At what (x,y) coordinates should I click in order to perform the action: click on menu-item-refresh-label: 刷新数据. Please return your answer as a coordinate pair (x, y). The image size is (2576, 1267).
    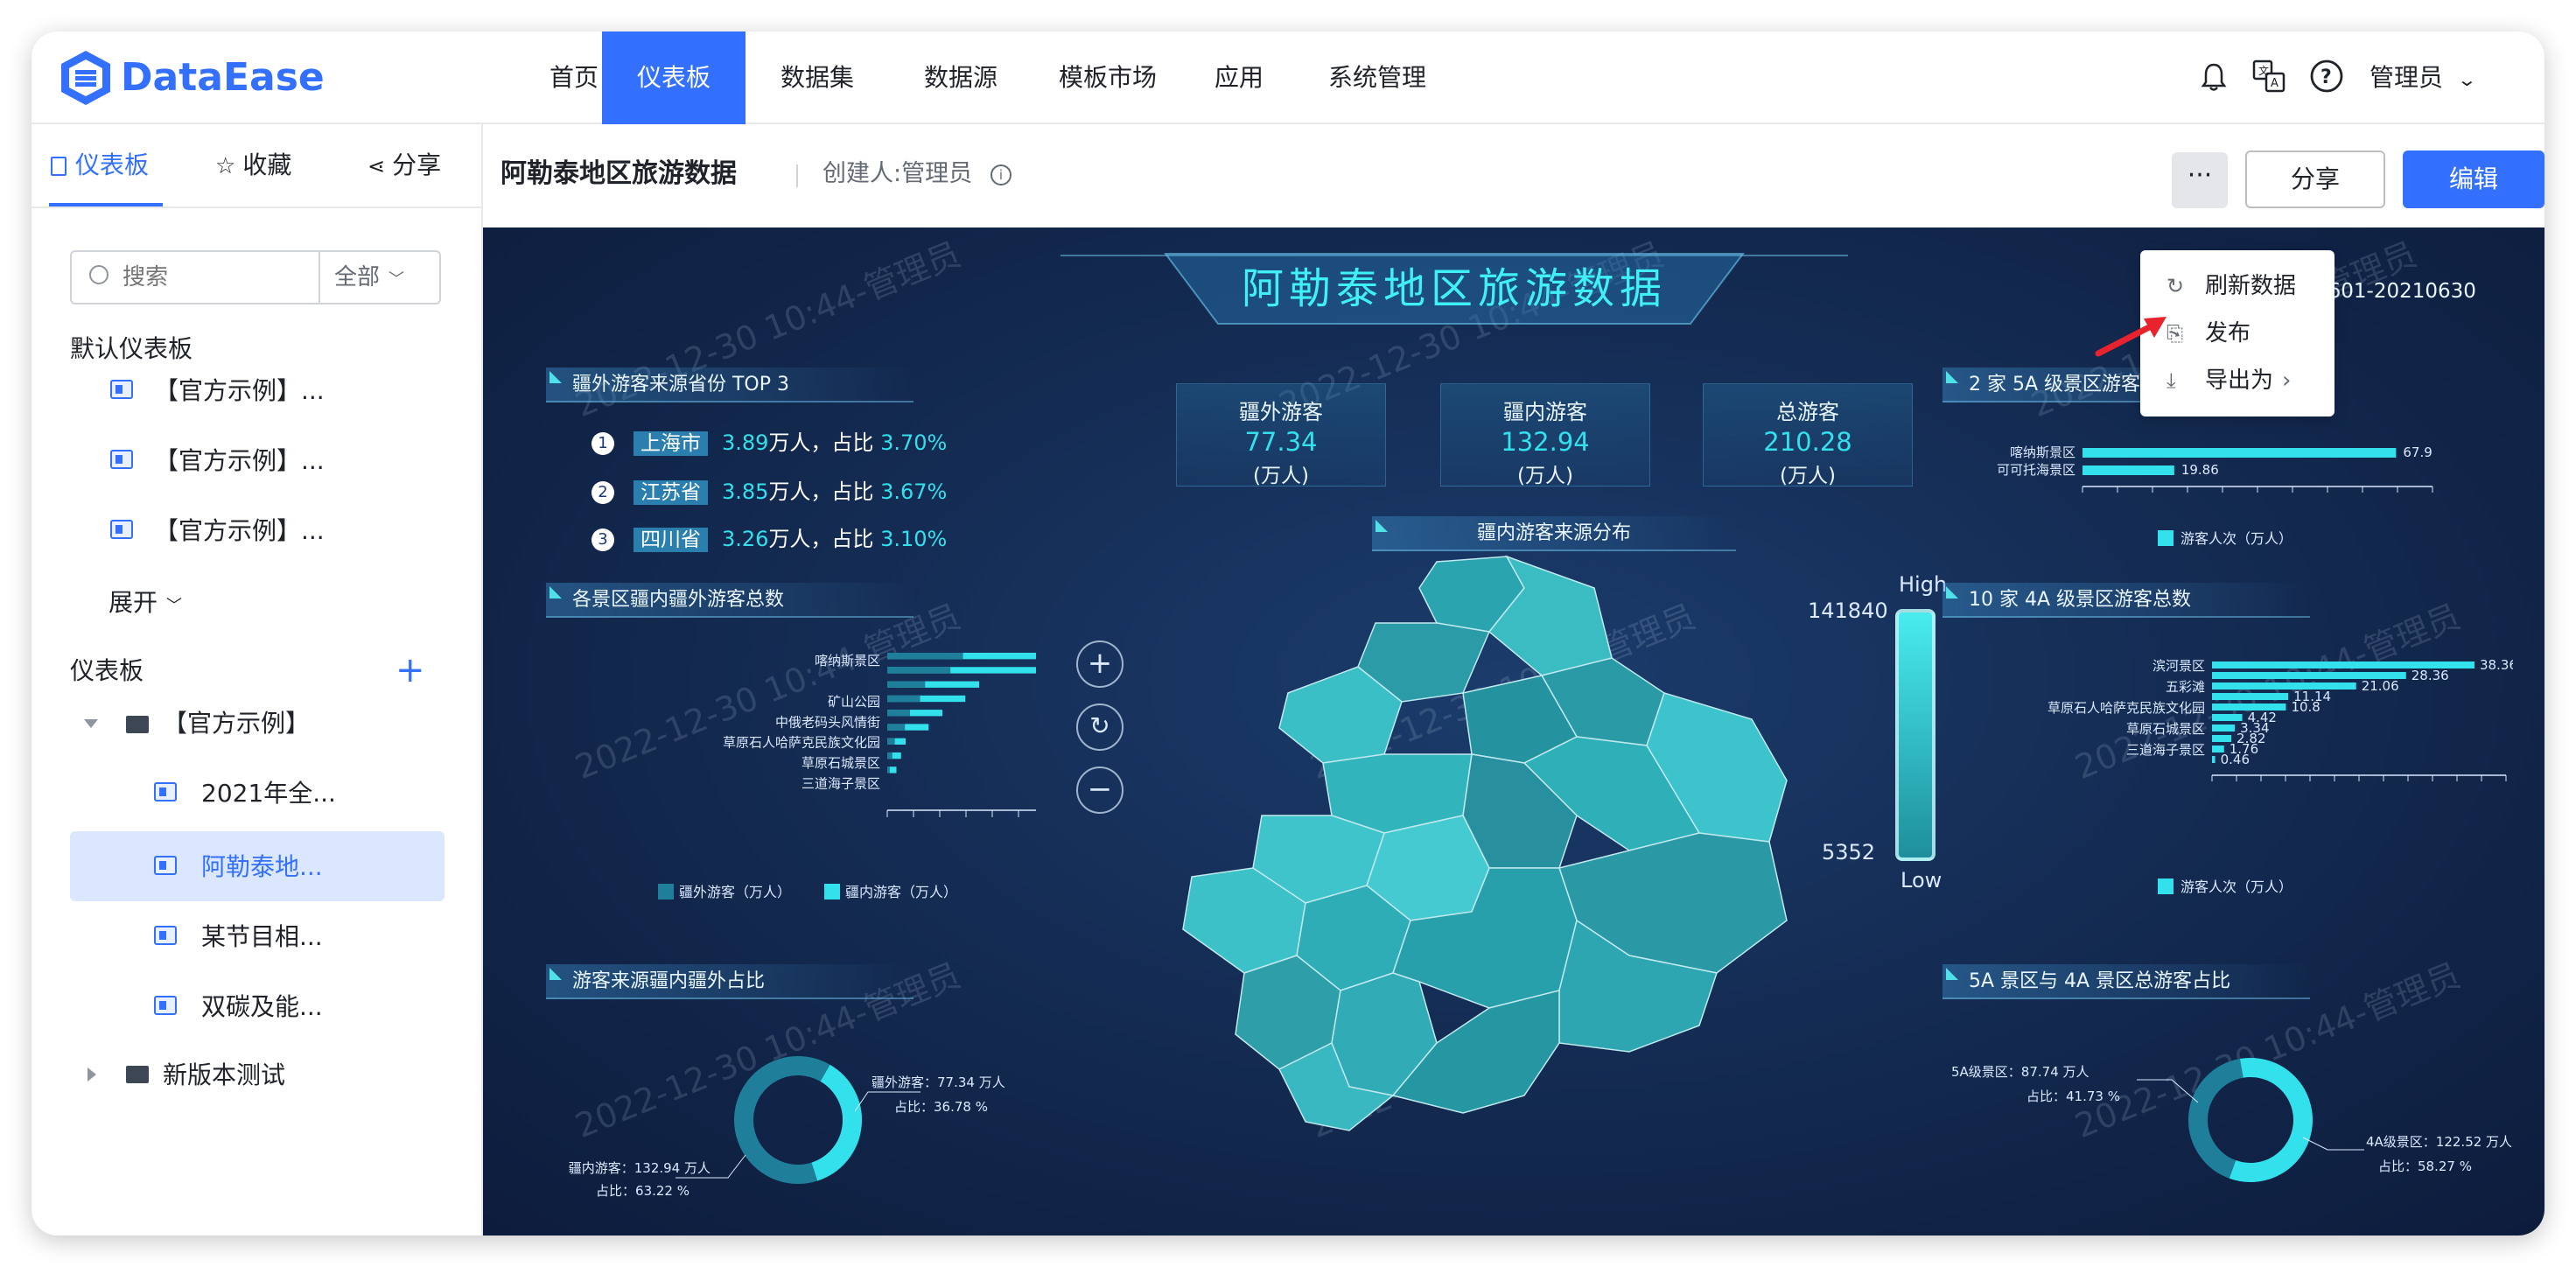
    Looking at the image, I should click on (2251, 286).